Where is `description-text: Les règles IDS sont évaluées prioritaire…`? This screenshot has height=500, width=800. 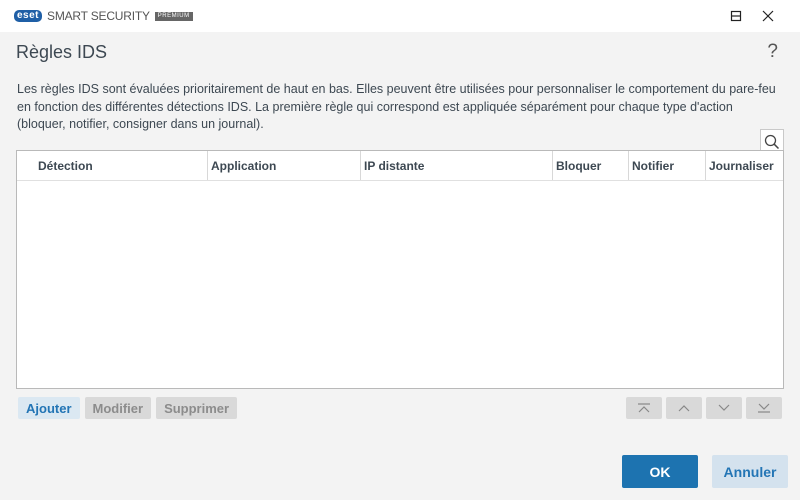
description-text: Les règles IDS sont évaluées prioritaire… is located at coordinates (396, 106).